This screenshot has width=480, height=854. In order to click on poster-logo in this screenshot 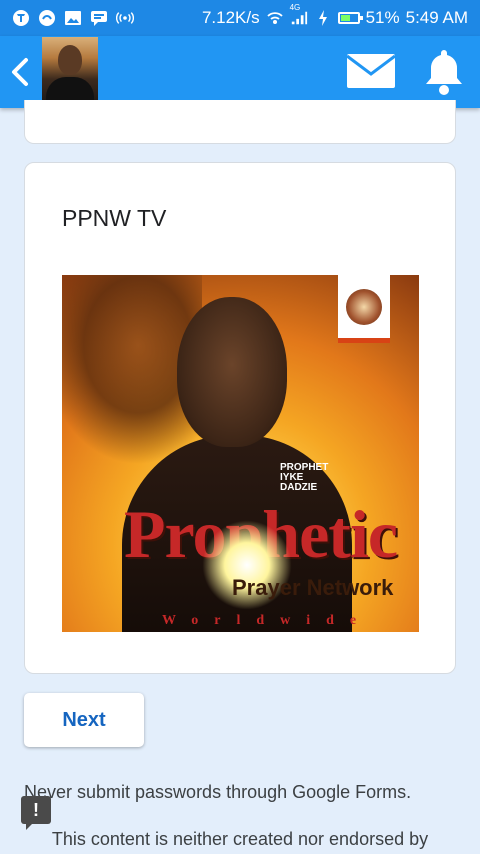, I will do `click(364, 309)`.